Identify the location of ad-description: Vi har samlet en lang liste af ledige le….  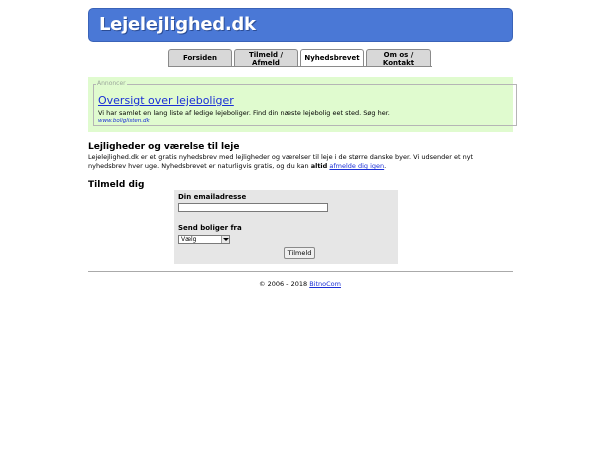
(244, 113).